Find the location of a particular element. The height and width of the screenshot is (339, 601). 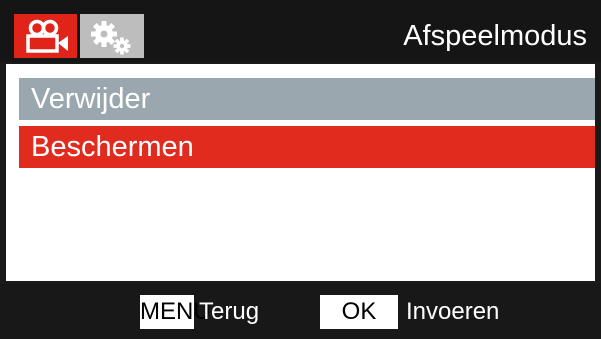

video-camera-icon is located at coordinates (47, 36).